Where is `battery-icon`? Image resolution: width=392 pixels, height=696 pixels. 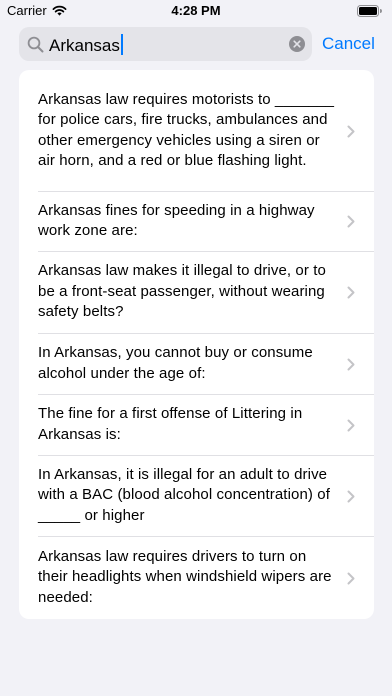
battery-icon is located at coordinates (369, 11).